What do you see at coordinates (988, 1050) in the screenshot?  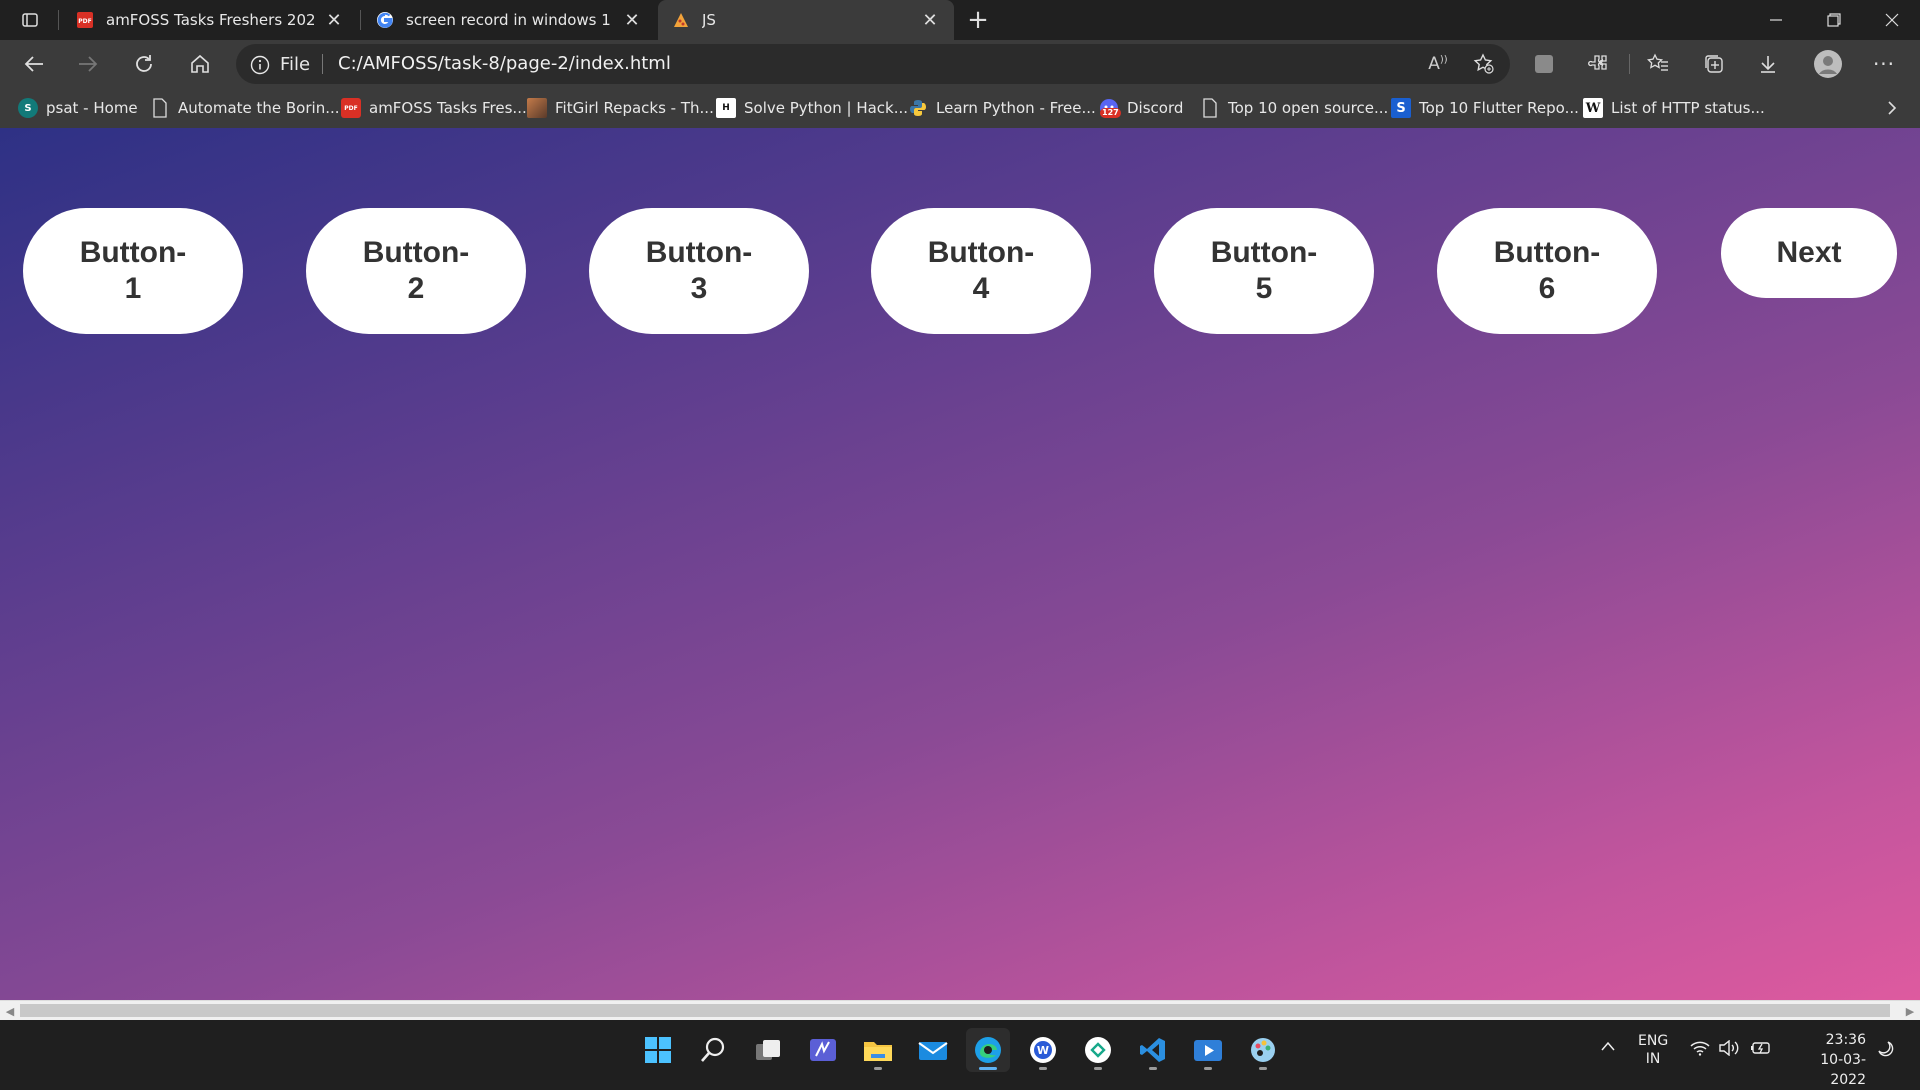 I see `edge-icon` at bounding box center [988, 1050].